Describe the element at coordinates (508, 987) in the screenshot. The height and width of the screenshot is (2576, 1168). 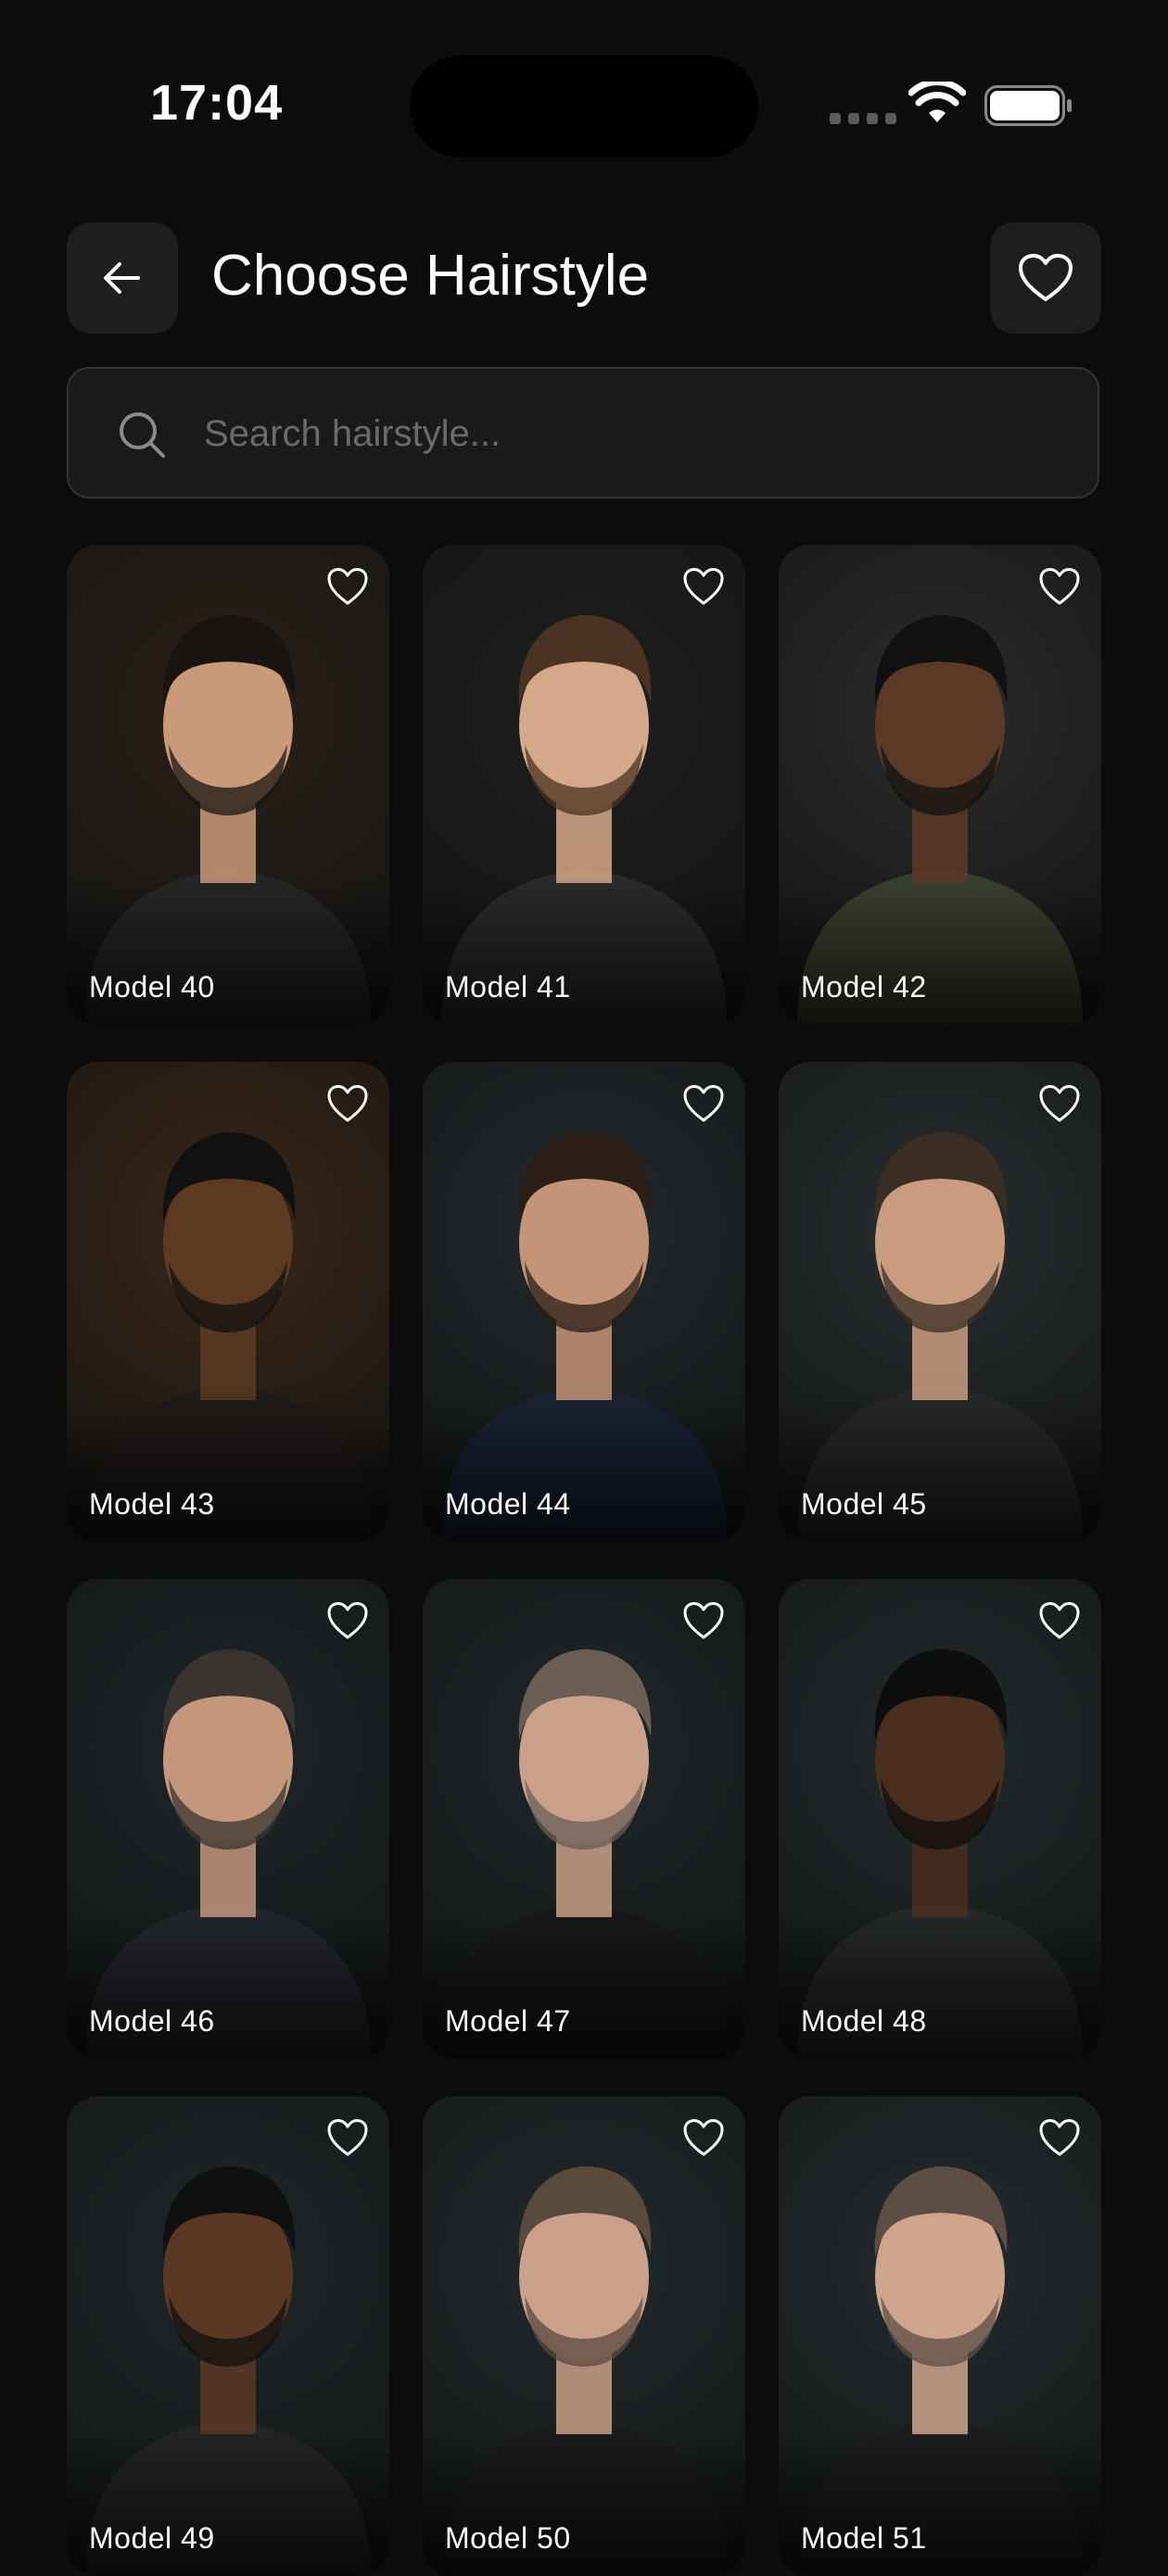
I see `model-label: Model 41` at that location.